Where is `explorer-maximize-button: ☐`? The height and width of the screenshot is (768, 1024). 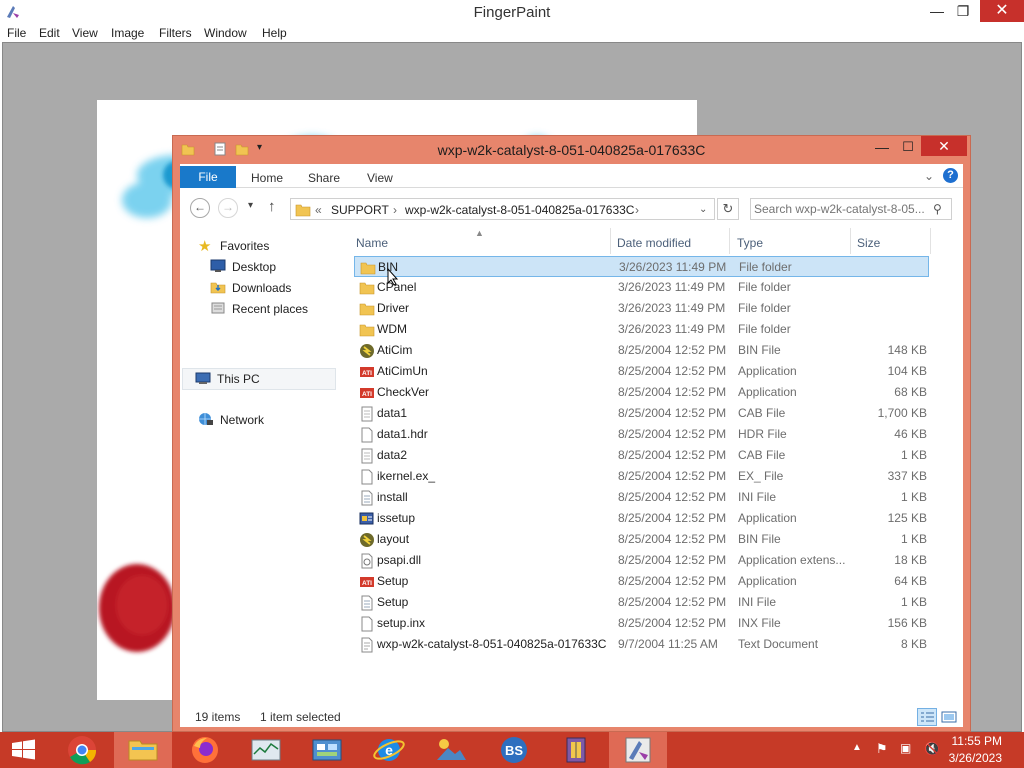
explorer-maximize-button: ☐ is located at coordinates (908, 148).